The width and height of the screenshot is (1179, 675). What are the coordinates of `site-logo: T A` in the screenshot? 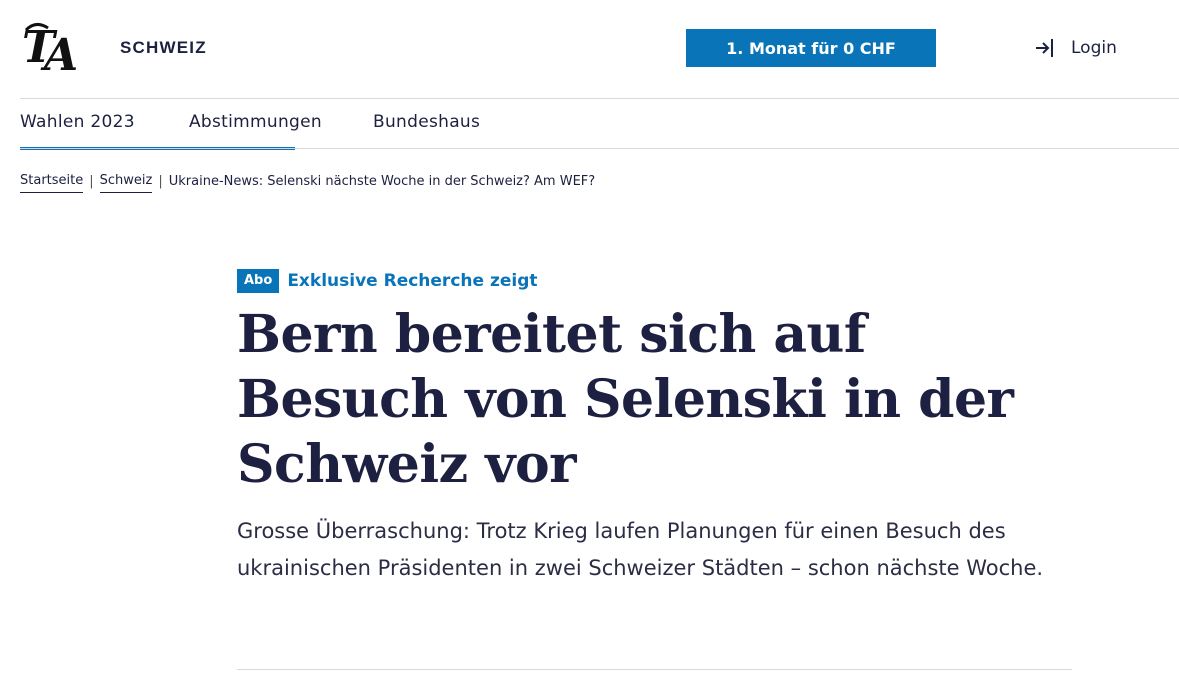 It's located at (52, 48).